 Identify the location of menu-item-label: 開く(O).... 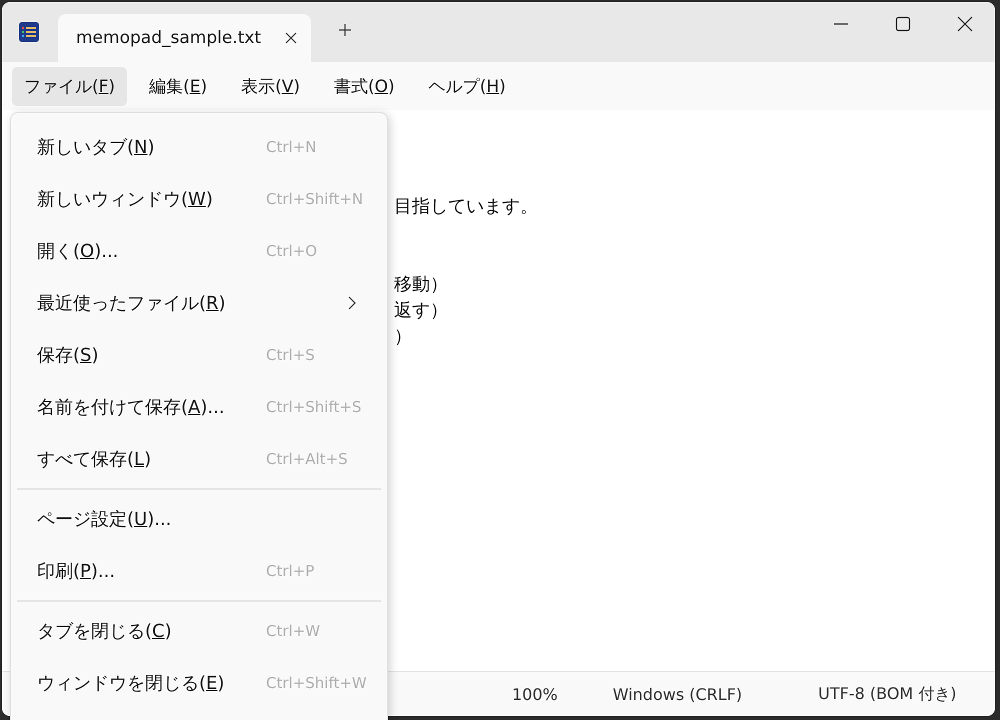
(77, 251).